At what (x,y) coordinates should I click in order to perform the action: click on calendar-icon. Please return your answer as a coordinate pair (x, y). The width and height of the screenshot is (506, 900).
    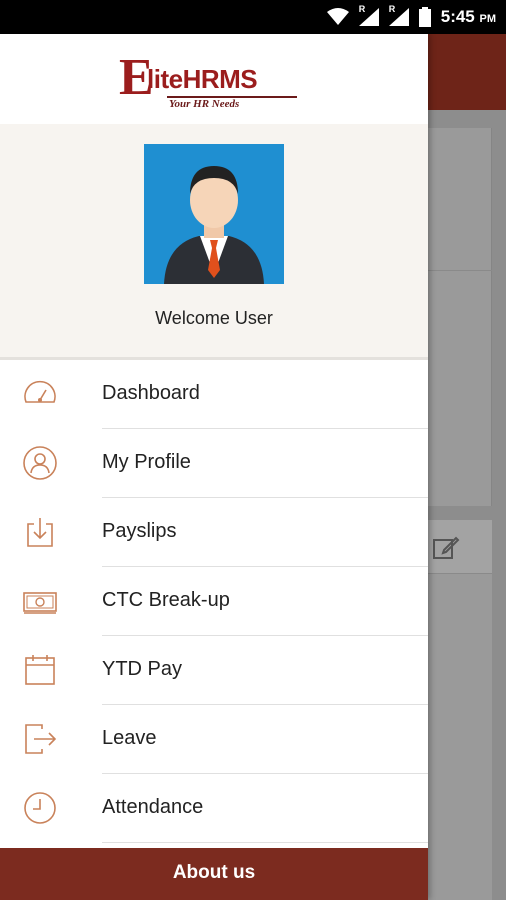
    Looking at the image, I should click on (40, 670).